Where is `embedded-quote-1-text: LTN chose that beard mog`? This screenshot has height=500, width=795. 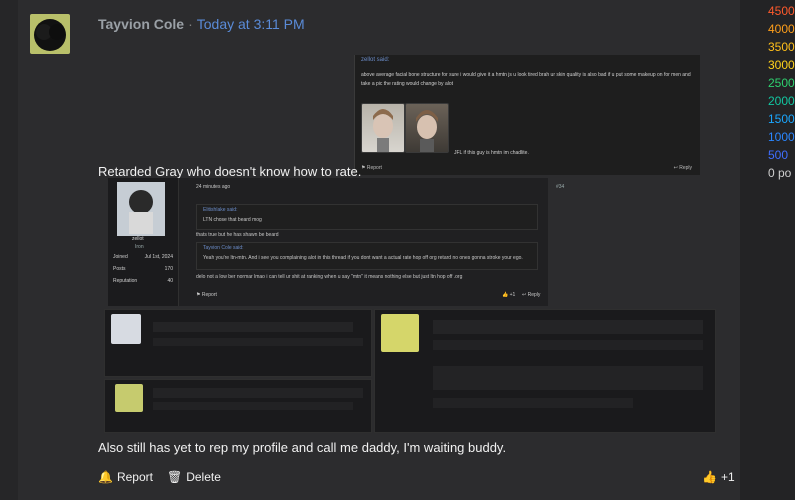
embedded-quote-1-text: LTN chose that beard mog is located at coordinates (232, 220).